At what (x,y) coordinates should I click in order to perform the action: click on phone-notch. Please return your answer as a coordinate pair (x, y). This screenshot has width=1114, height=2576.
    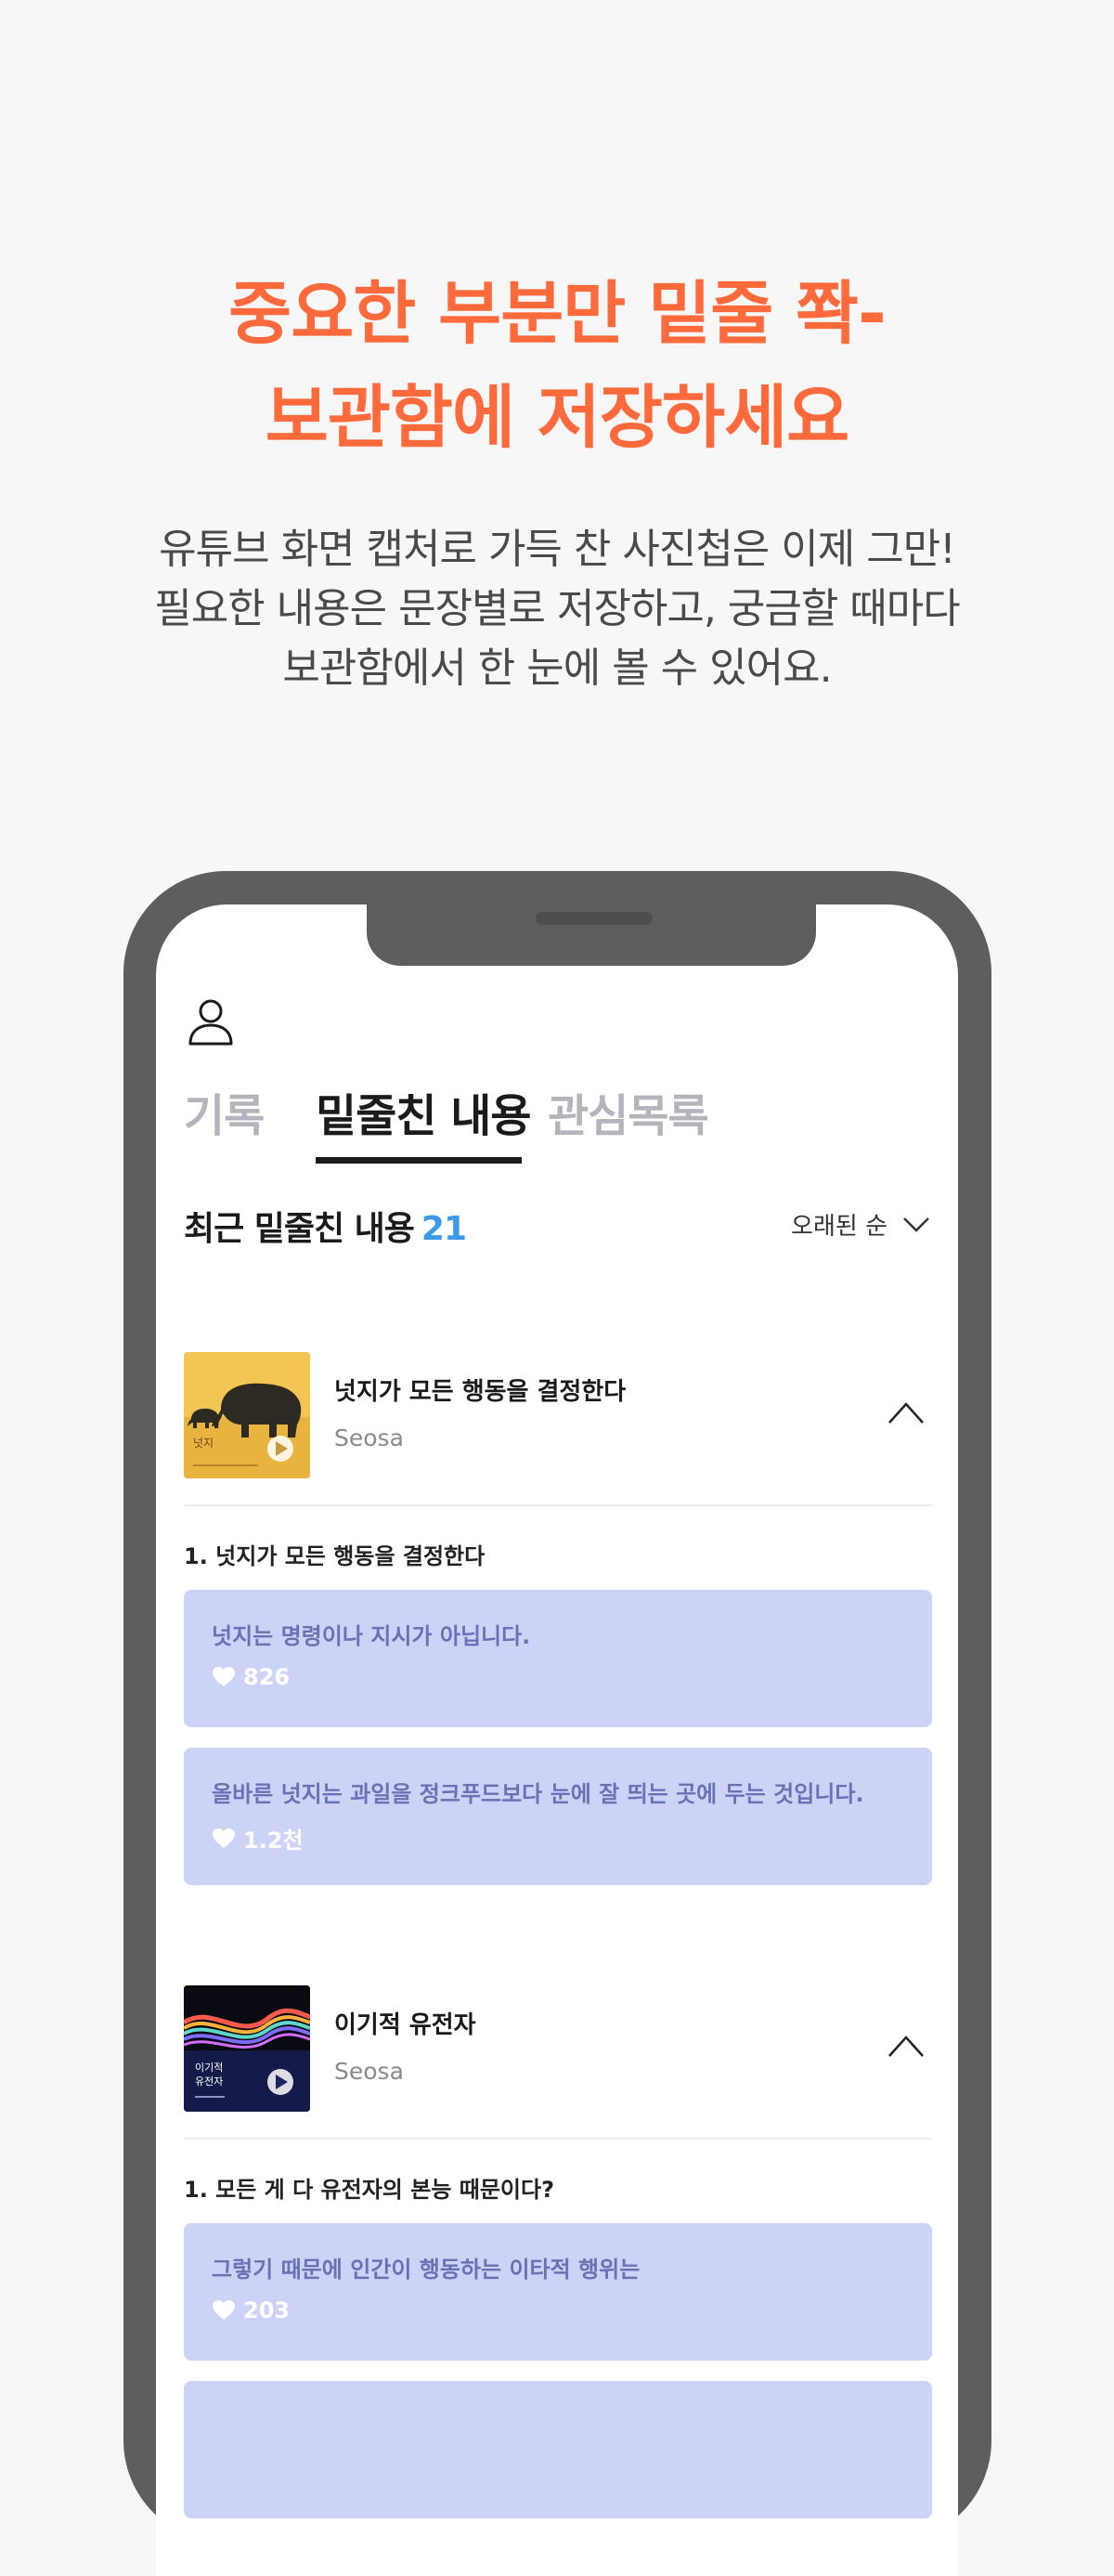
    Looking at the image, I should click on (591, 935).